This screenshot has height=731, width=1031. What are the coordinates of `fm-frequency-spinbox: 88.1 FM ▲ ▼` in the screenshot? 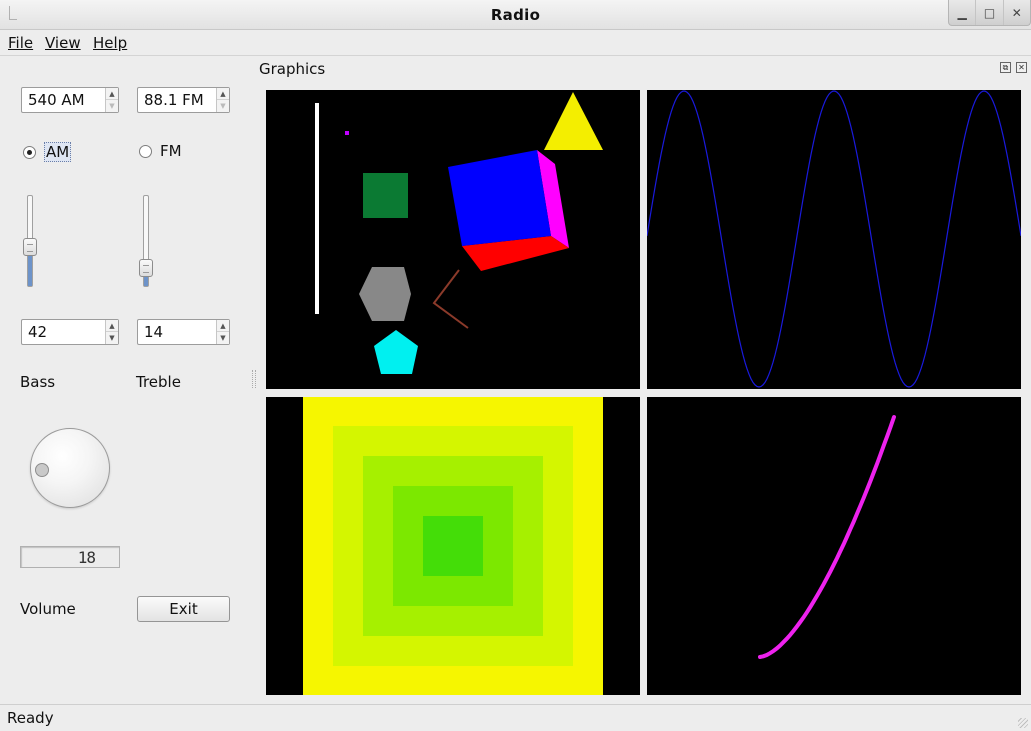 It's located at (183, 100).